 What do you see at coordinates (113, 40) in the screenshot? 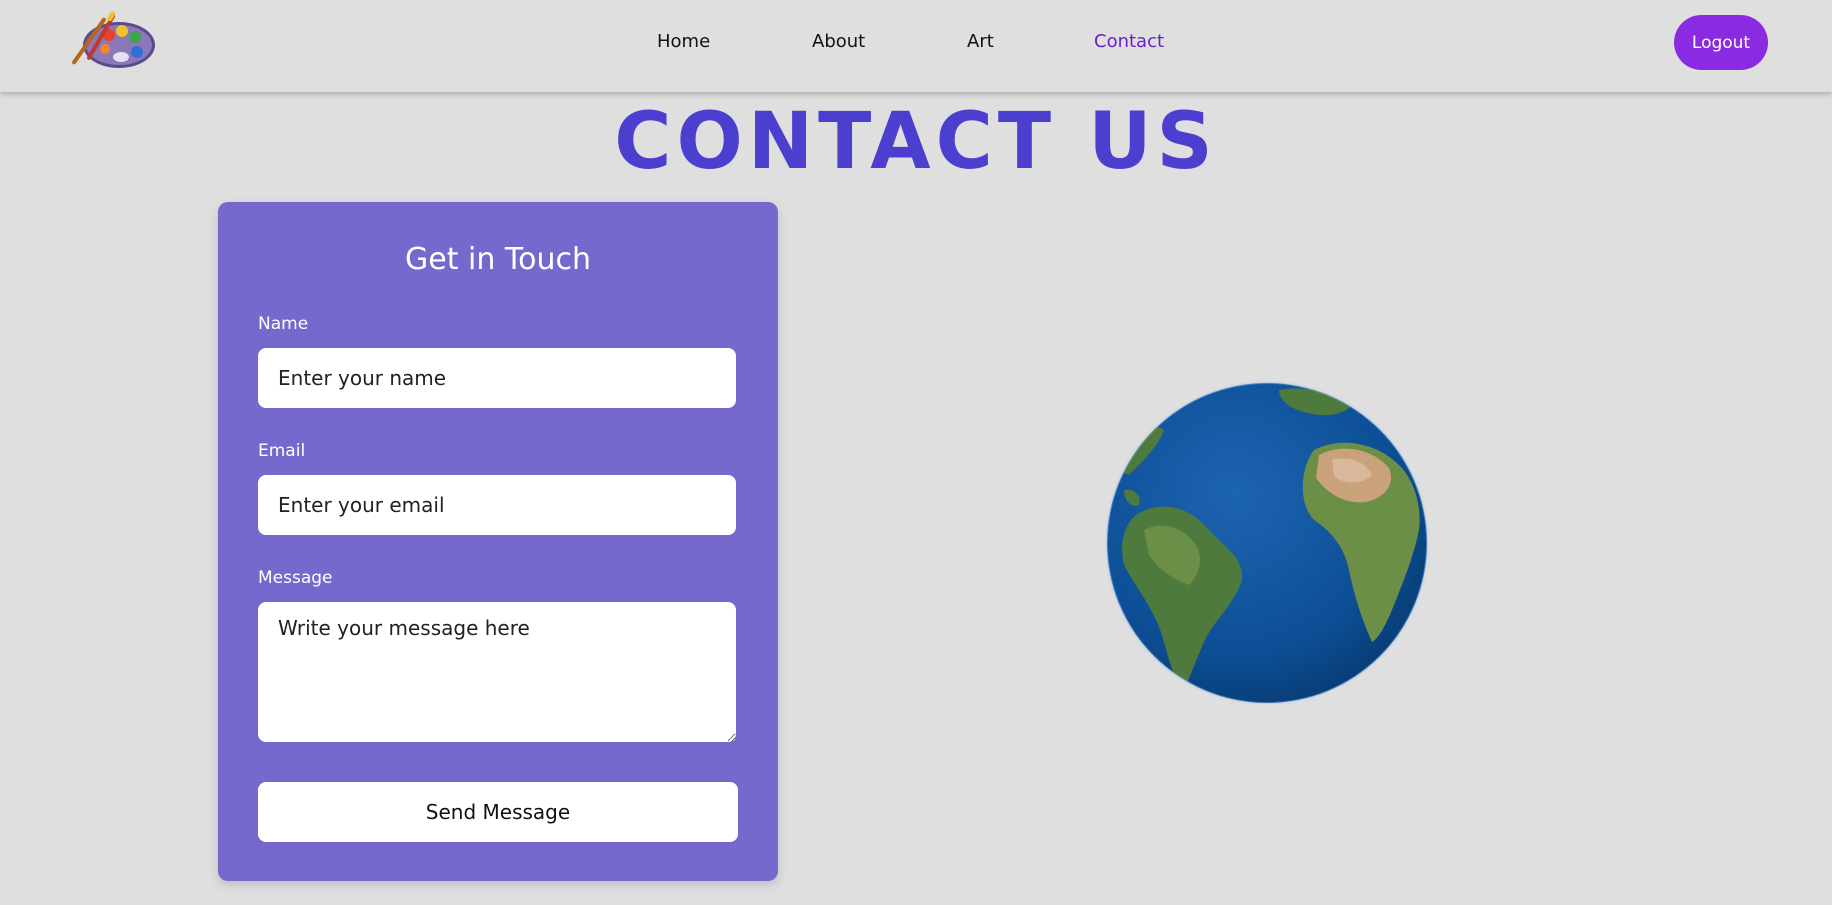
I see `paint-palette-icon` at bounding box center [113, 40].